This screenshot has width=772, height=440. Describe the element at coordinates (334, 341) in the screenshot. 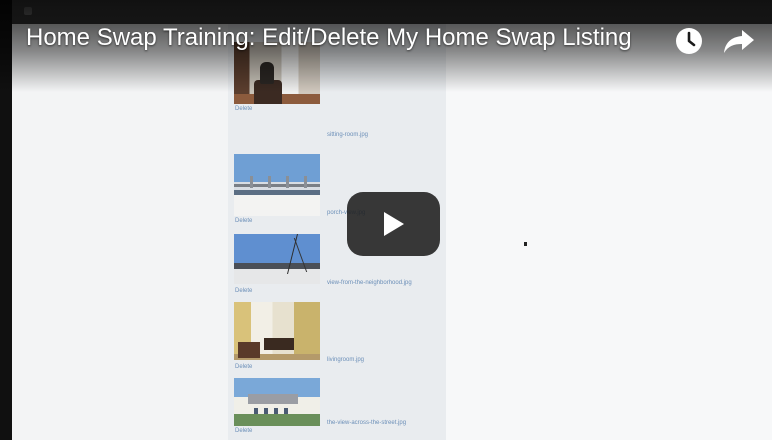

I see `photo-list-item: Delete livingroom.jpg` at that location.